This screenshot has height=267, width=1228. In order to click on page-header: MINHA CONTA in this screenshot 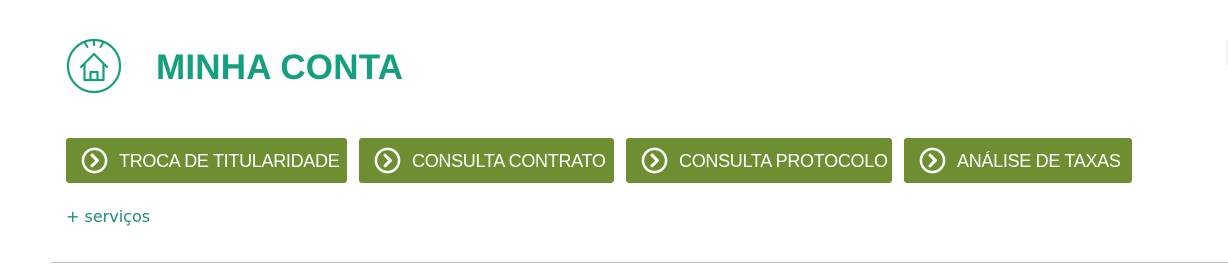, I will do `click(234, 64)`.